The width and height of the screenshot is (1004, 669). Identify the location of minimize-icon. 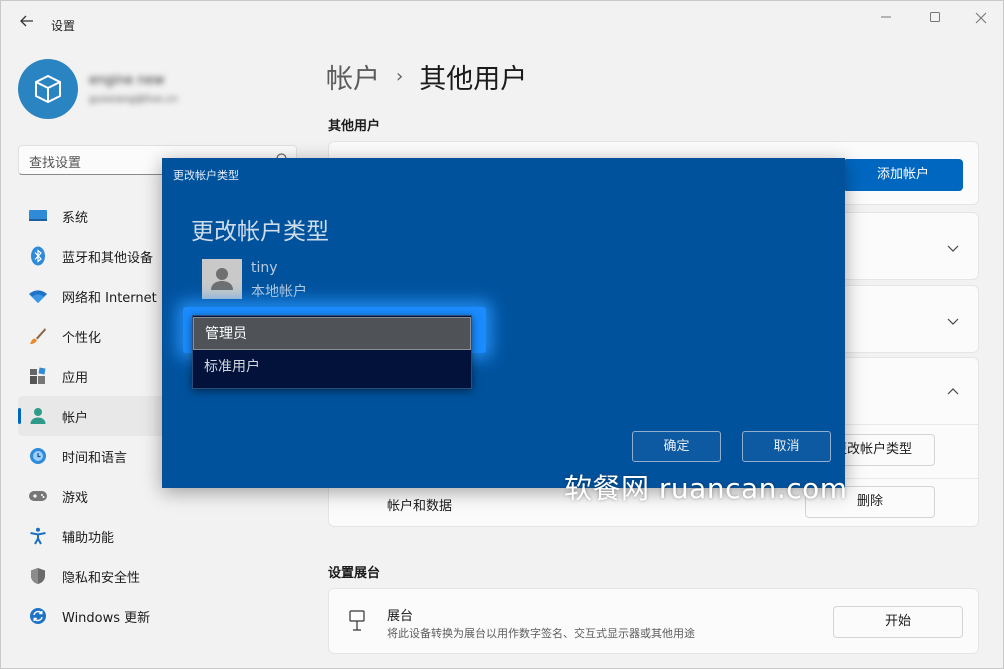
(886, 17).